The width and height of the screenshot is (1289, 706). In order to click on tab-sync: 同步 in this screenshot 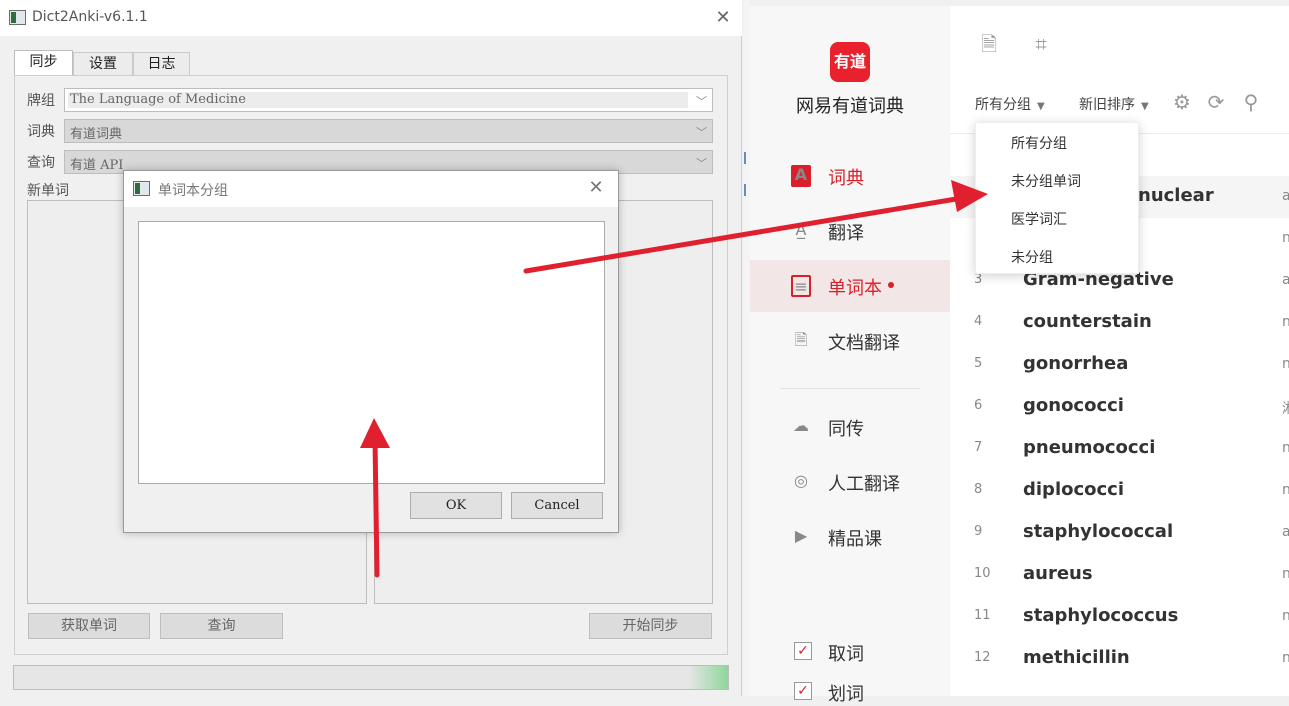, I will do `click(43, 63)`.